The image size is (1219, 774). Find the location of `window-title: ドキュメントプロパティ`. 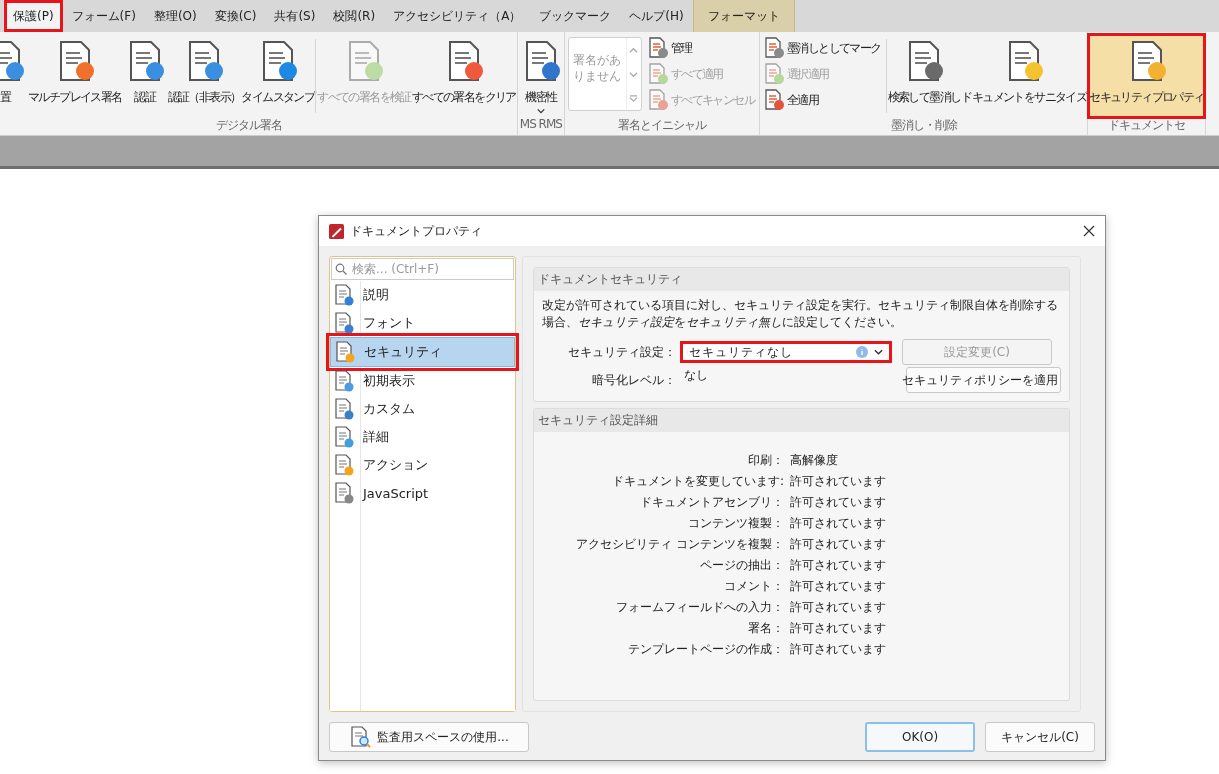

window-title: ドキュメントプロパティ is located at coordinates (416, 231).